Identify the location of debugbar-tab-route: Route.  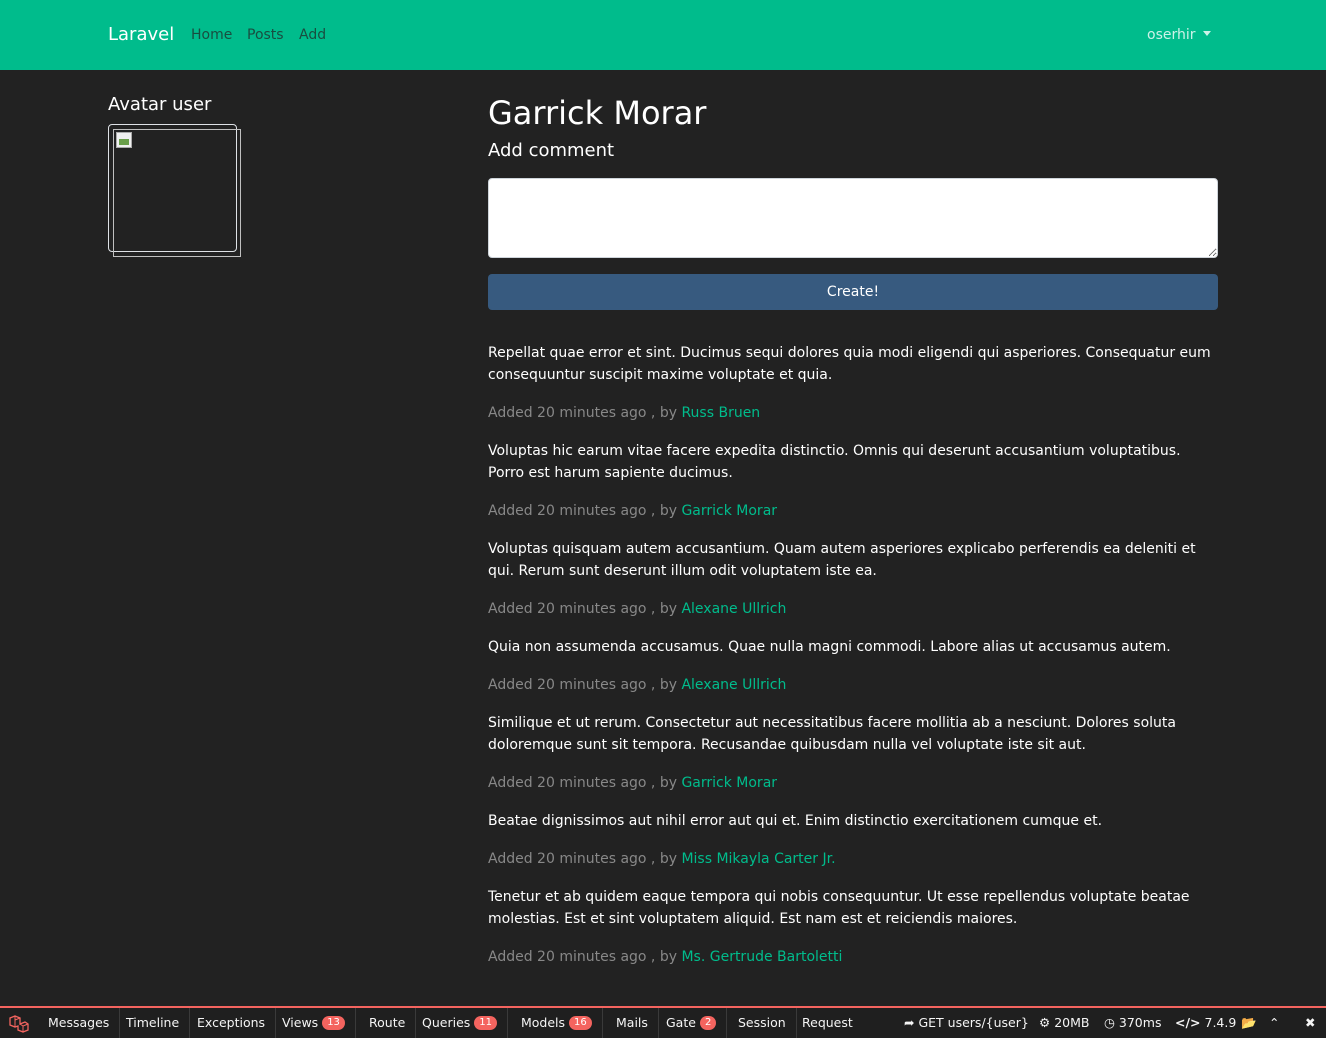
(388, 1023).